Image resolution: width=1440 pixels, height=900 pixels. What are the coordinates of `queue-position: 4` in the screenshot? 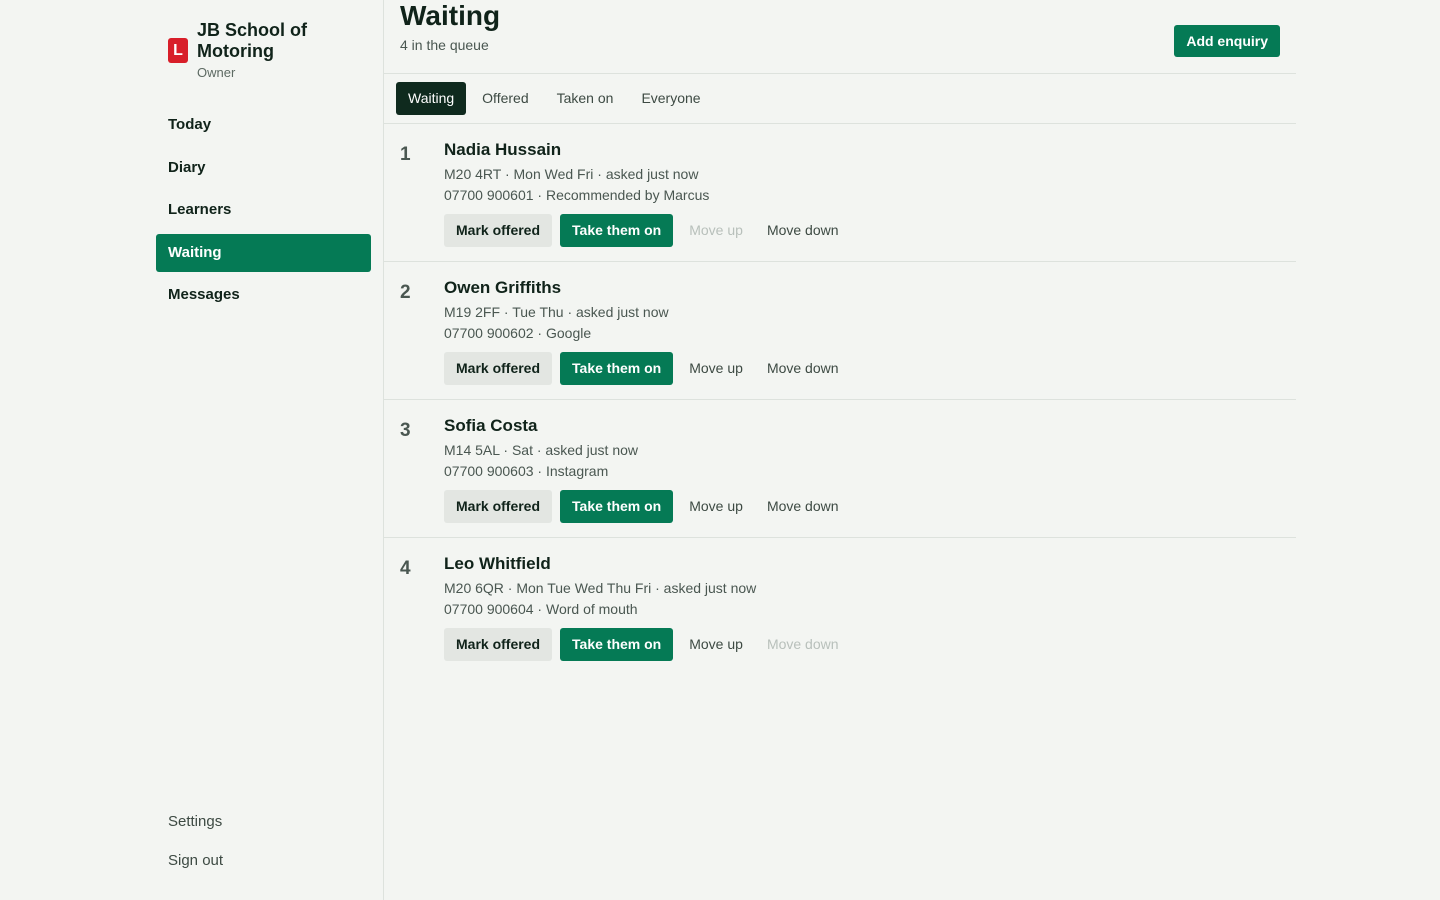 It's located at (405, 568).